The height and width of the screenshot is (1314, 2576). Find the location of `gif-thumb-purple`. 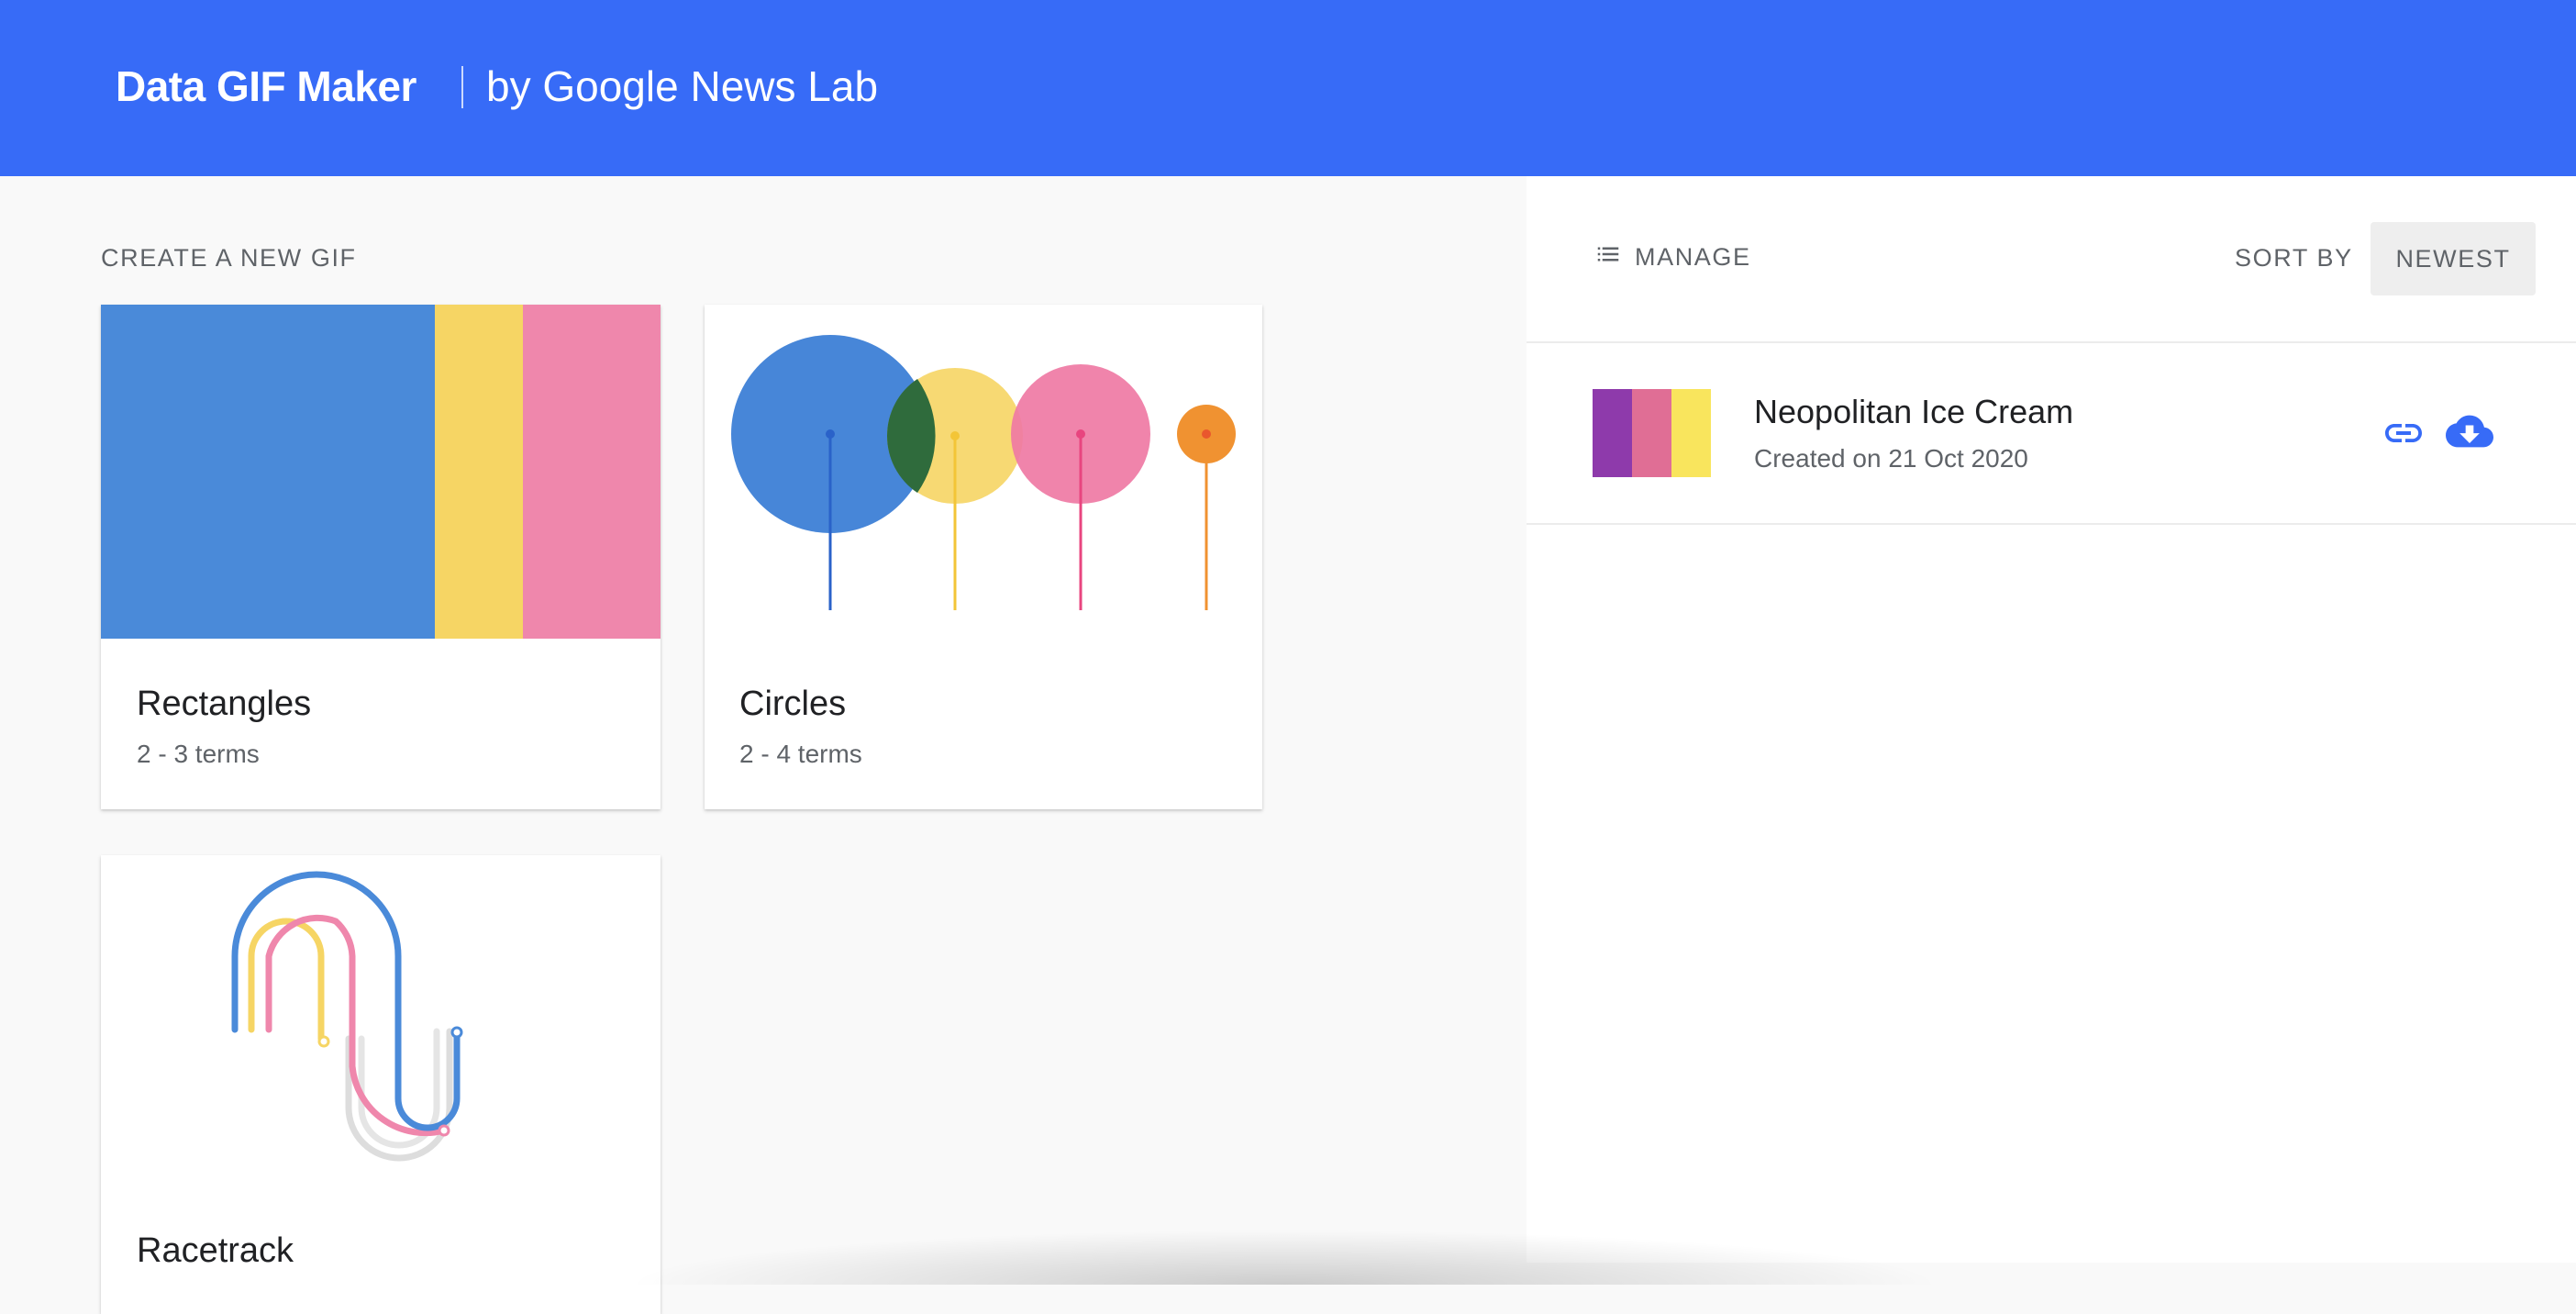

gif-thumb-purple is located at coordinates (1612, 433).